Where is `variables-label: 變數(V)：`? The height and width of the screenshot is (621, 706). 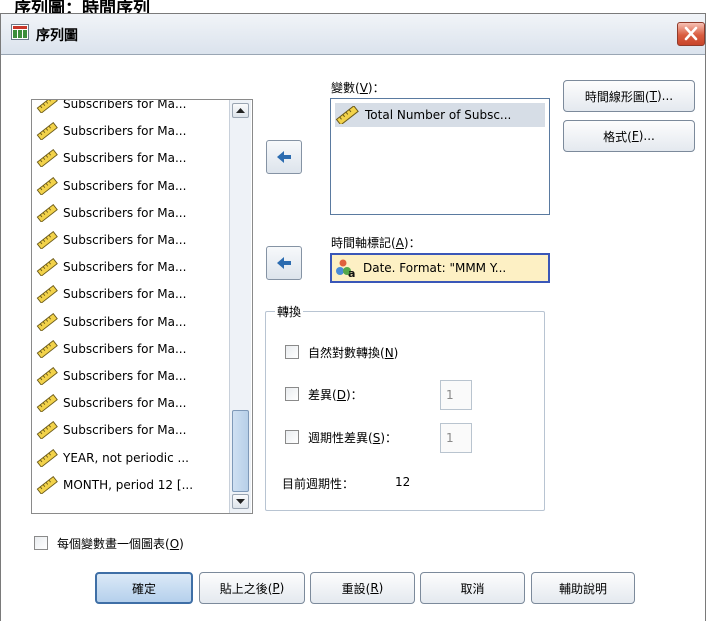 variables-label: 變數(V)： is located at coordinates (358, 88).